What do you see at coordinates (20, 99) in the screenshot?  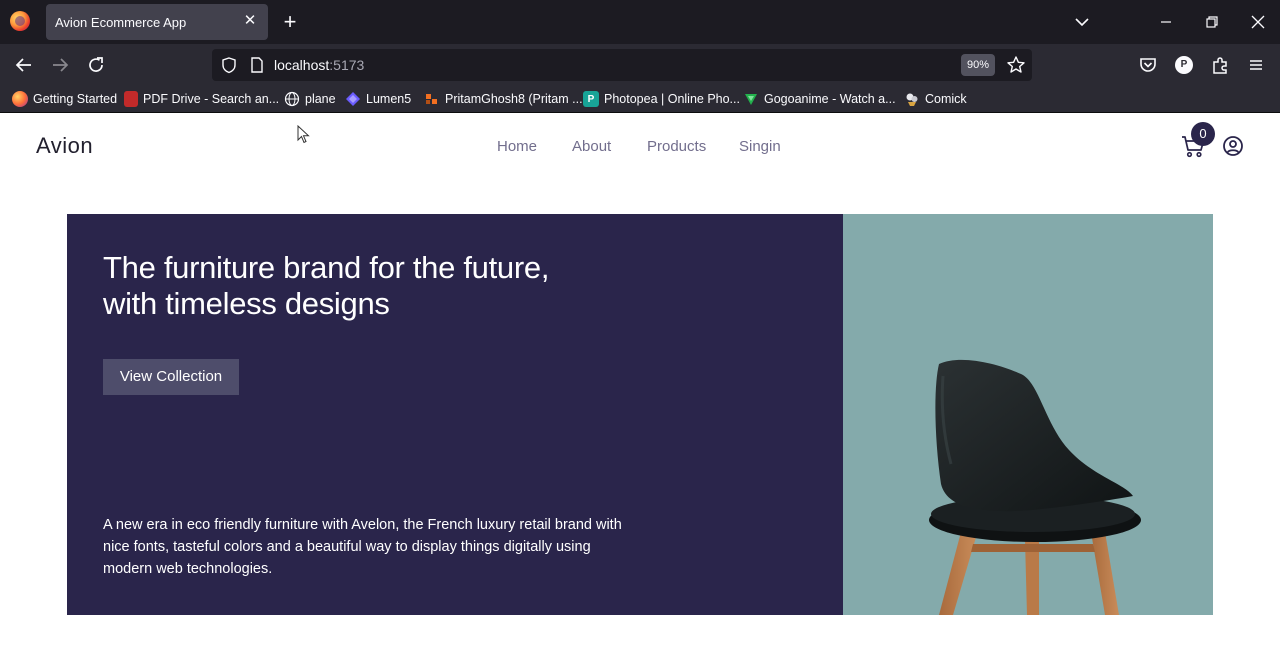 I see `firefox-icon` at bounding box center [20, 99].